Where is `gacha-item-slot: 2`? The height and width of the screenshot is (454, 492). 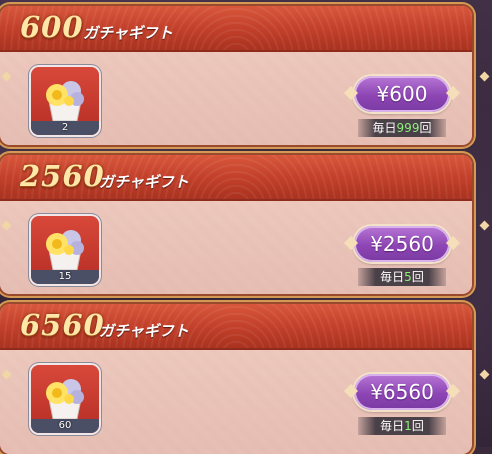
gacha-item-slot: 2 is located at coordinates (65, 101).